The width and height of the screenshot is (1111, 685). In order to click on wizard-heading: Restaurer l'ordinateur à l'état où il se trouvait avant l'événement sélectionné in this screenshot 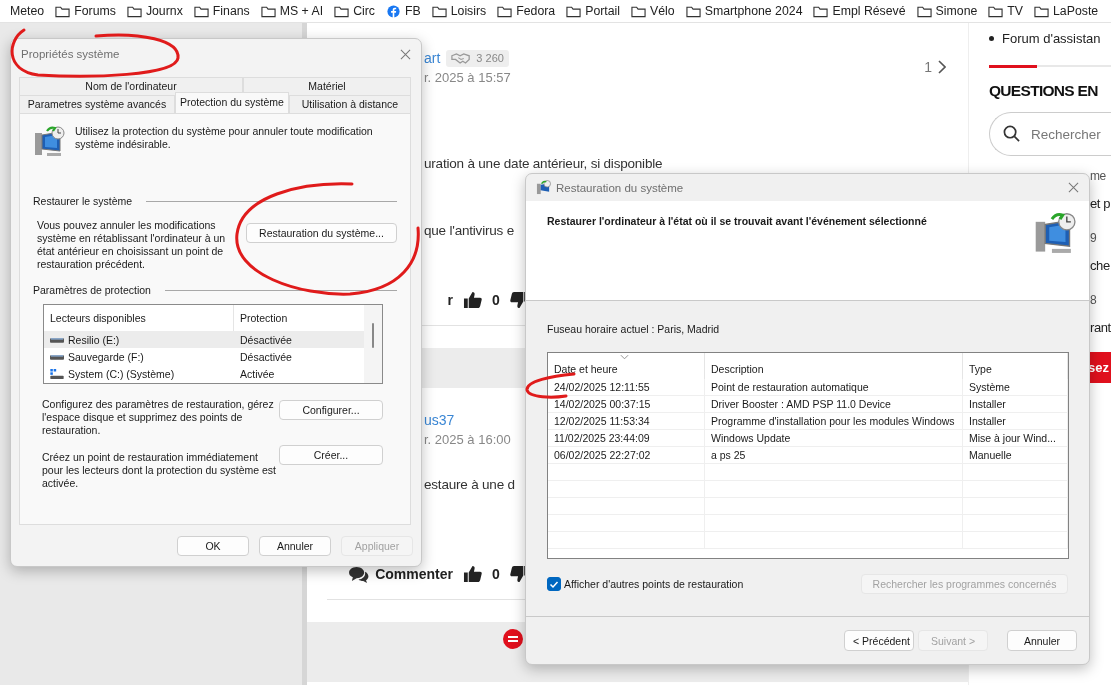, I will do `click(737, 222)`.